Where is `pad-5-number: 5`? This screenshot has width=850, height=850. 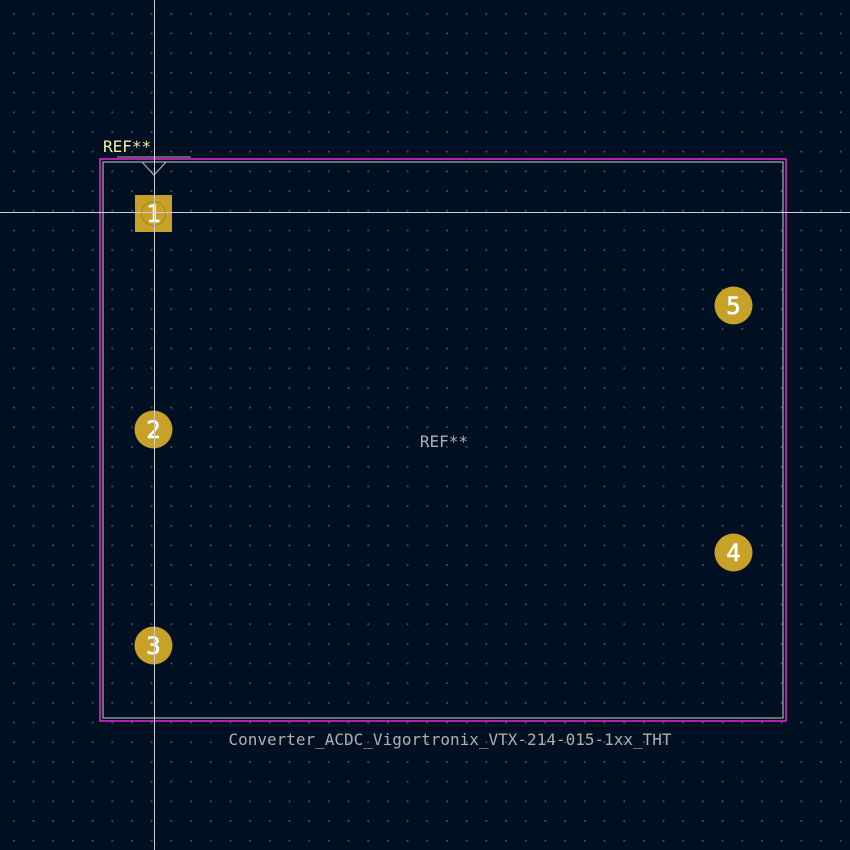
pad-5-number: 5 is located at coordinates (733, 306).